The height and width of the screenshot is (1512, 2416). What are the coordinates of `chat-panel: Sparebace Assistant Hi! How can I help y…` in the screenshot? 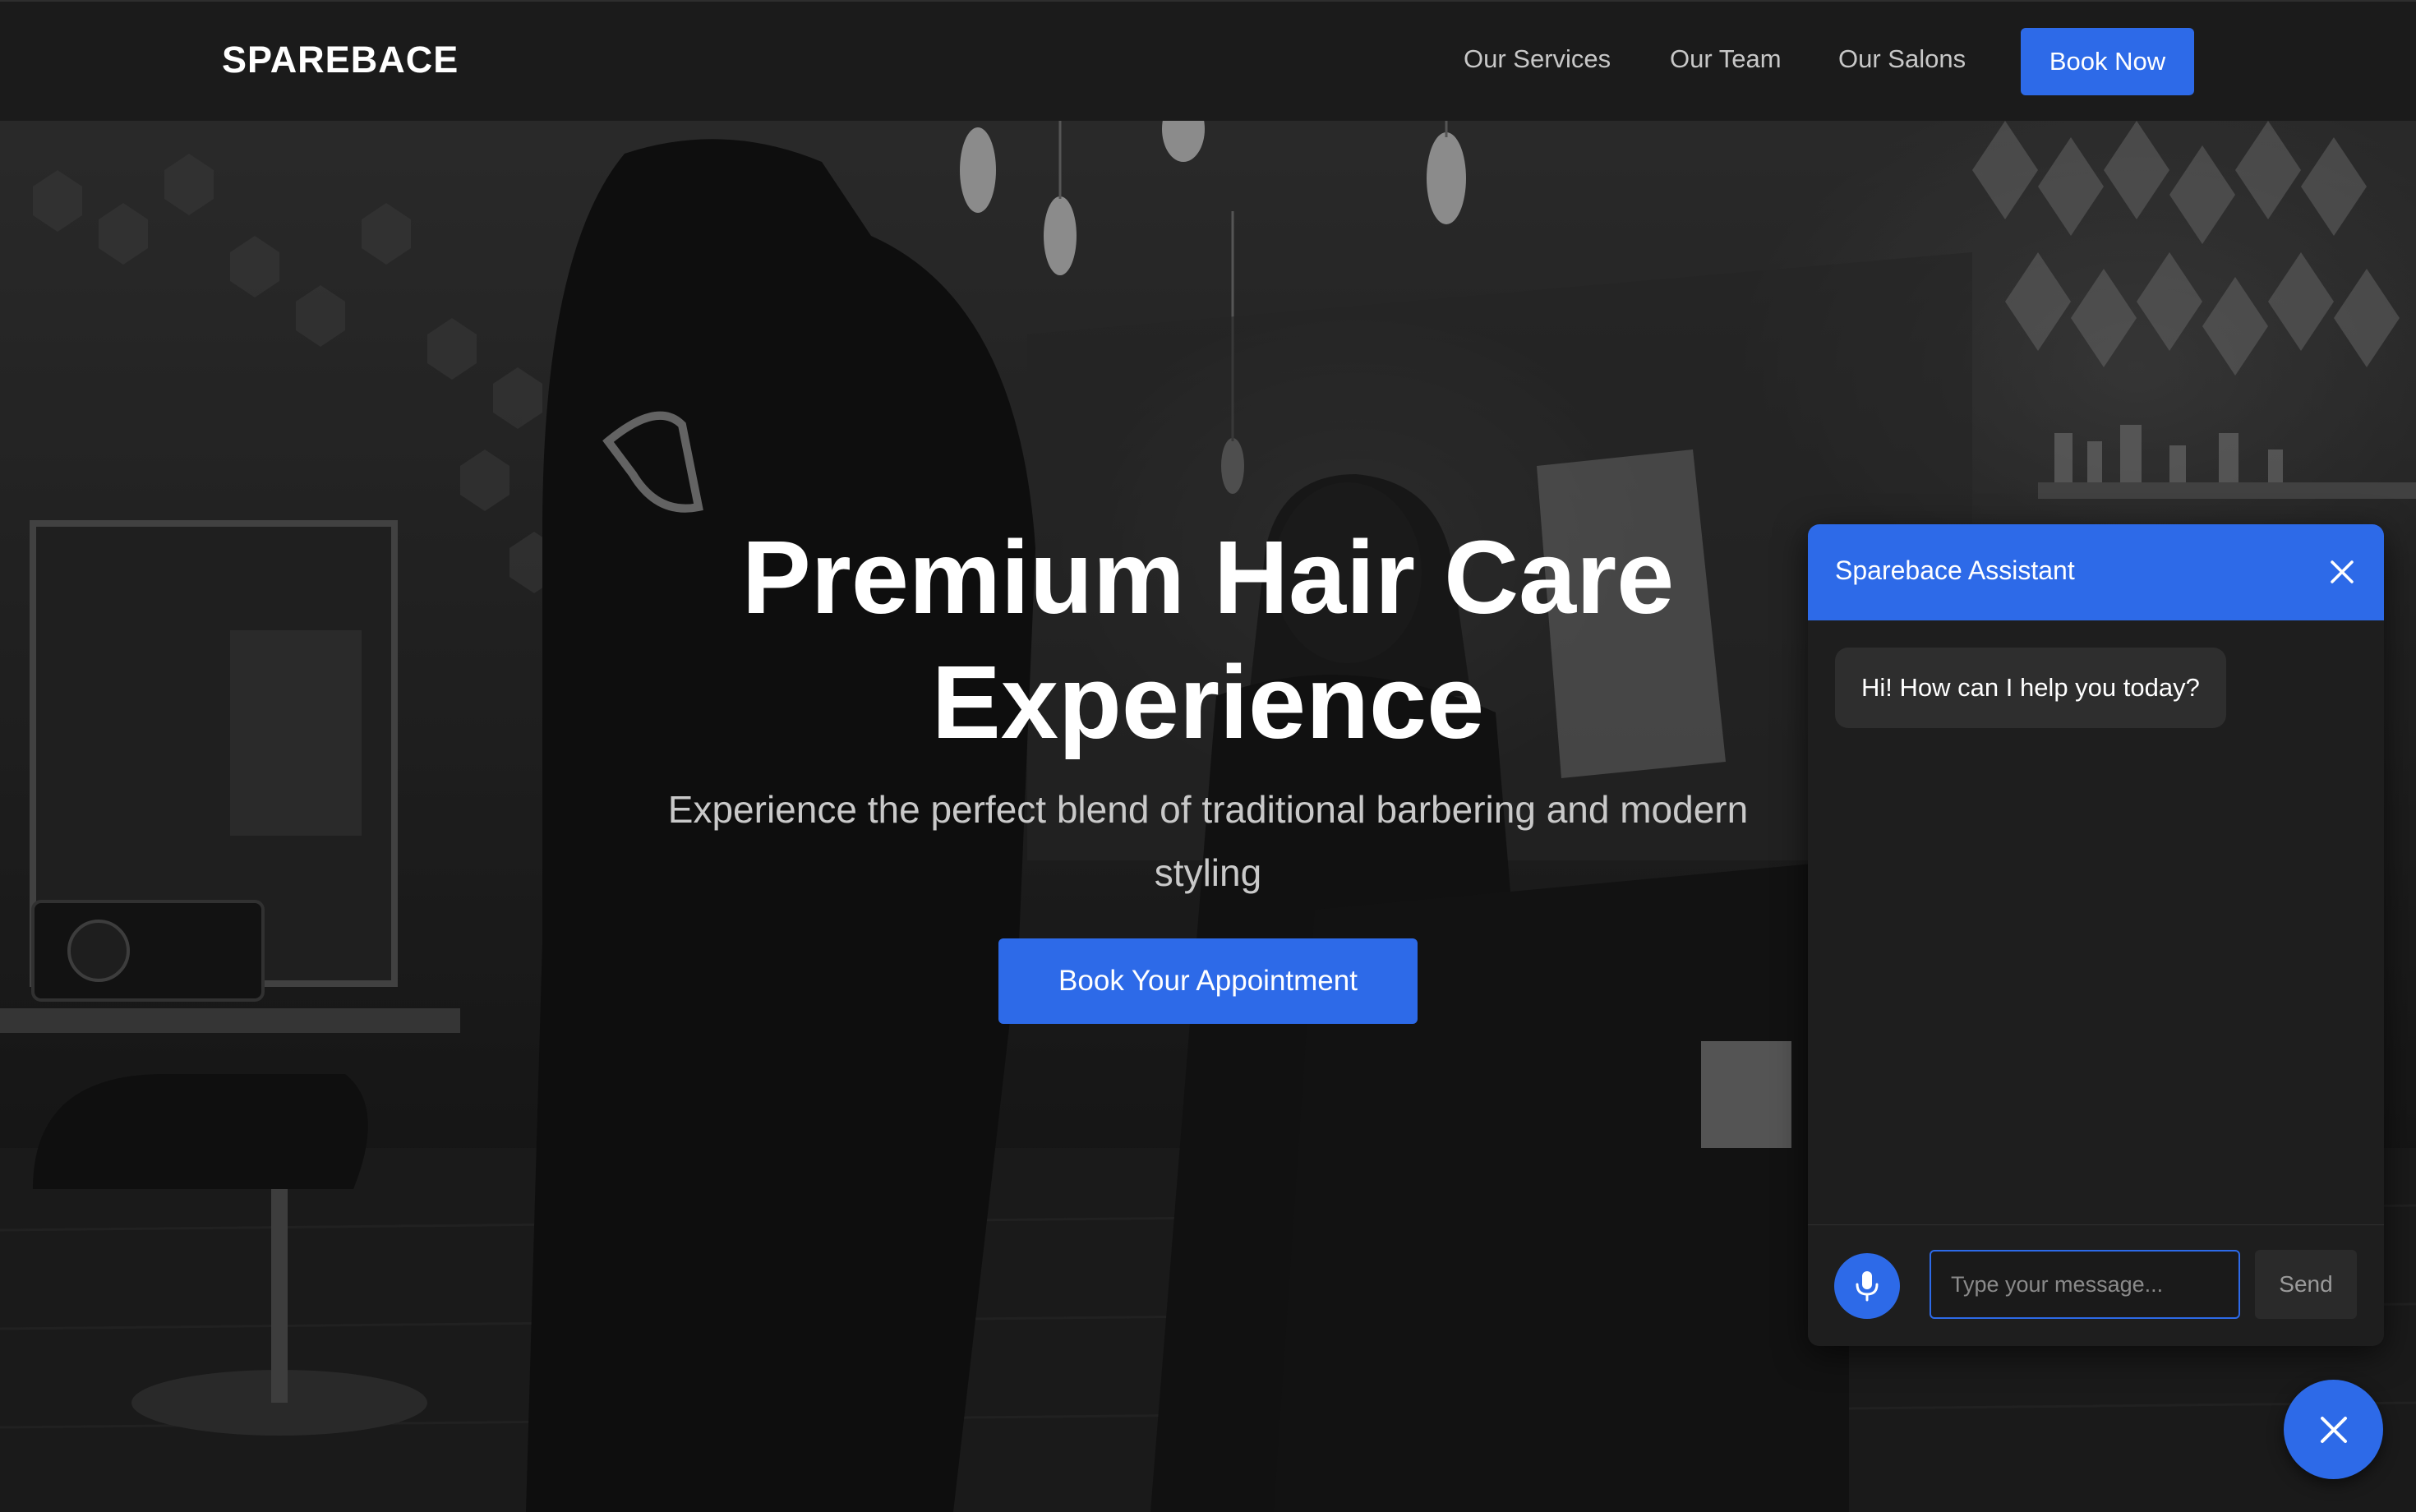 It's located at (2096, 935).